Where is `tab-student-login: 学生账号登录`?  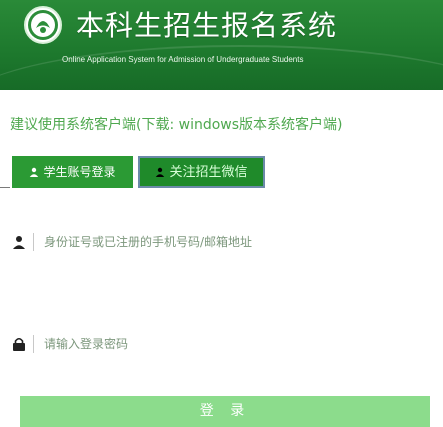 tab-student-login: 学生账号登录 is located at coordinates (72, 172).